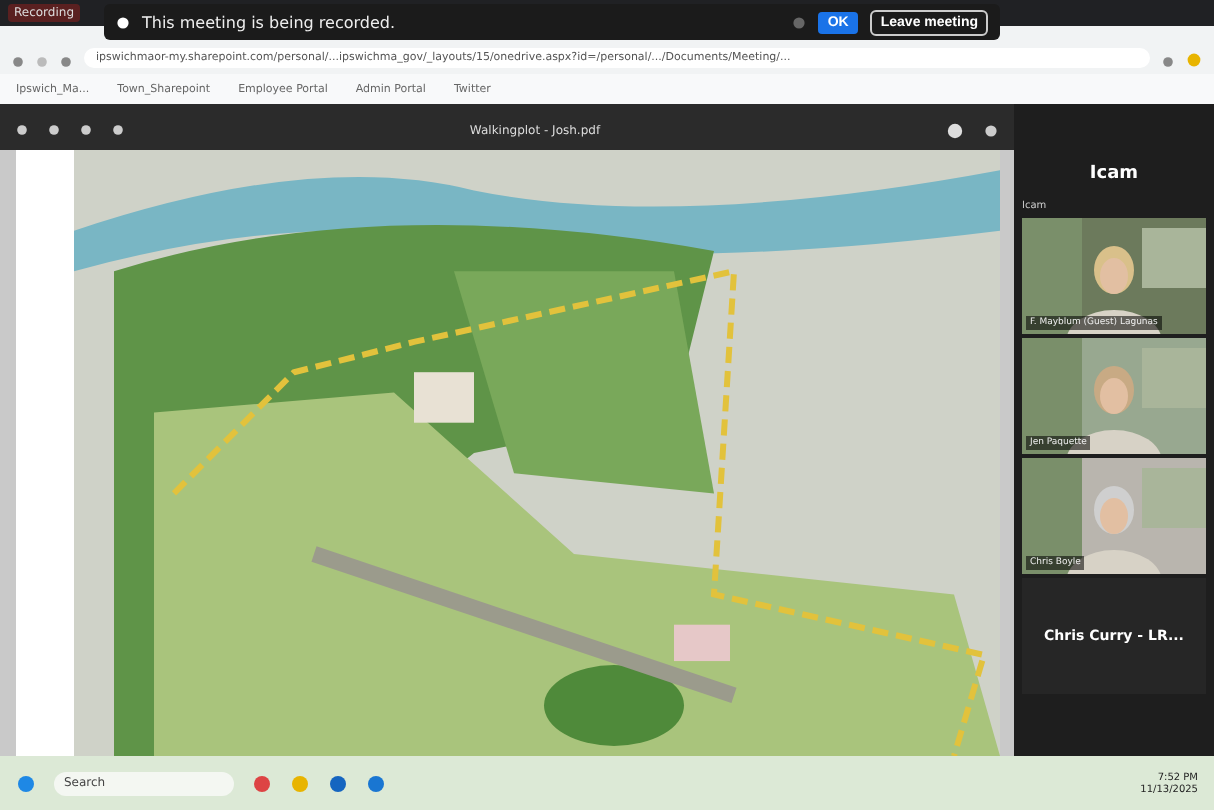  Describe the element at coordinates (1114, 175) in the screenshot. I see `meeting-title: Icam` at that location.